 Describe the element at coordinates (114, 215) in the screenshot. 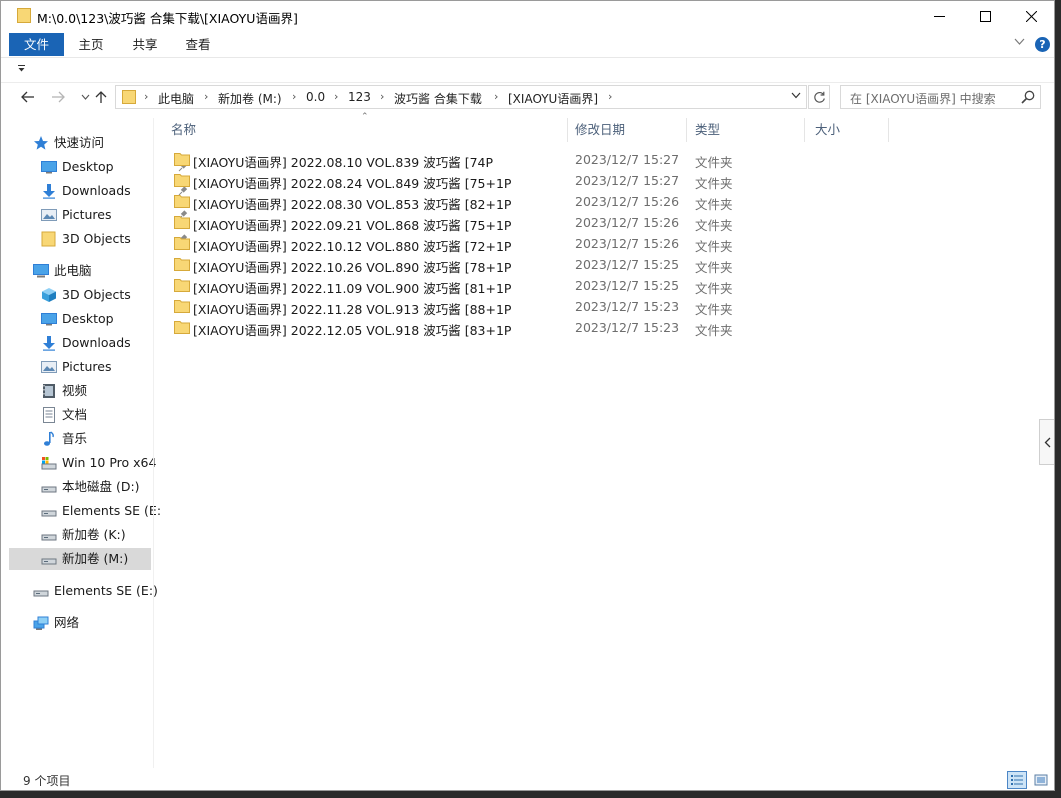

I see `nav-quick-pictures: Pictures` at that location.